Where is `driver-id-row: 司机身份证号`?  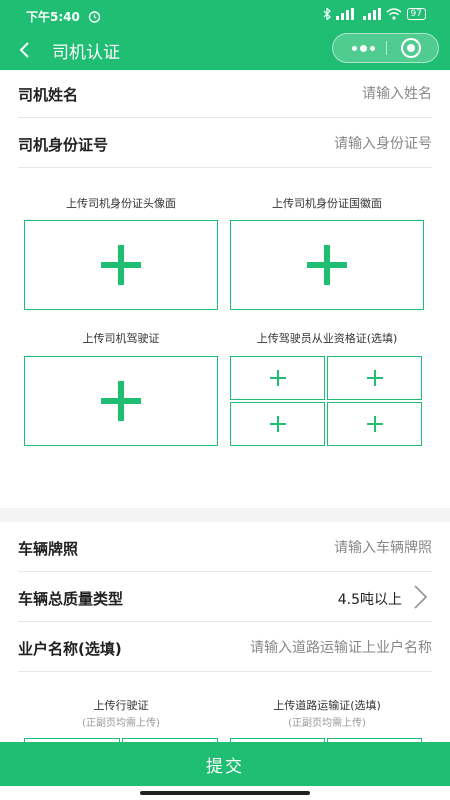 driver-id-row: 司机身份证号 is located at coordinates (225, 144).